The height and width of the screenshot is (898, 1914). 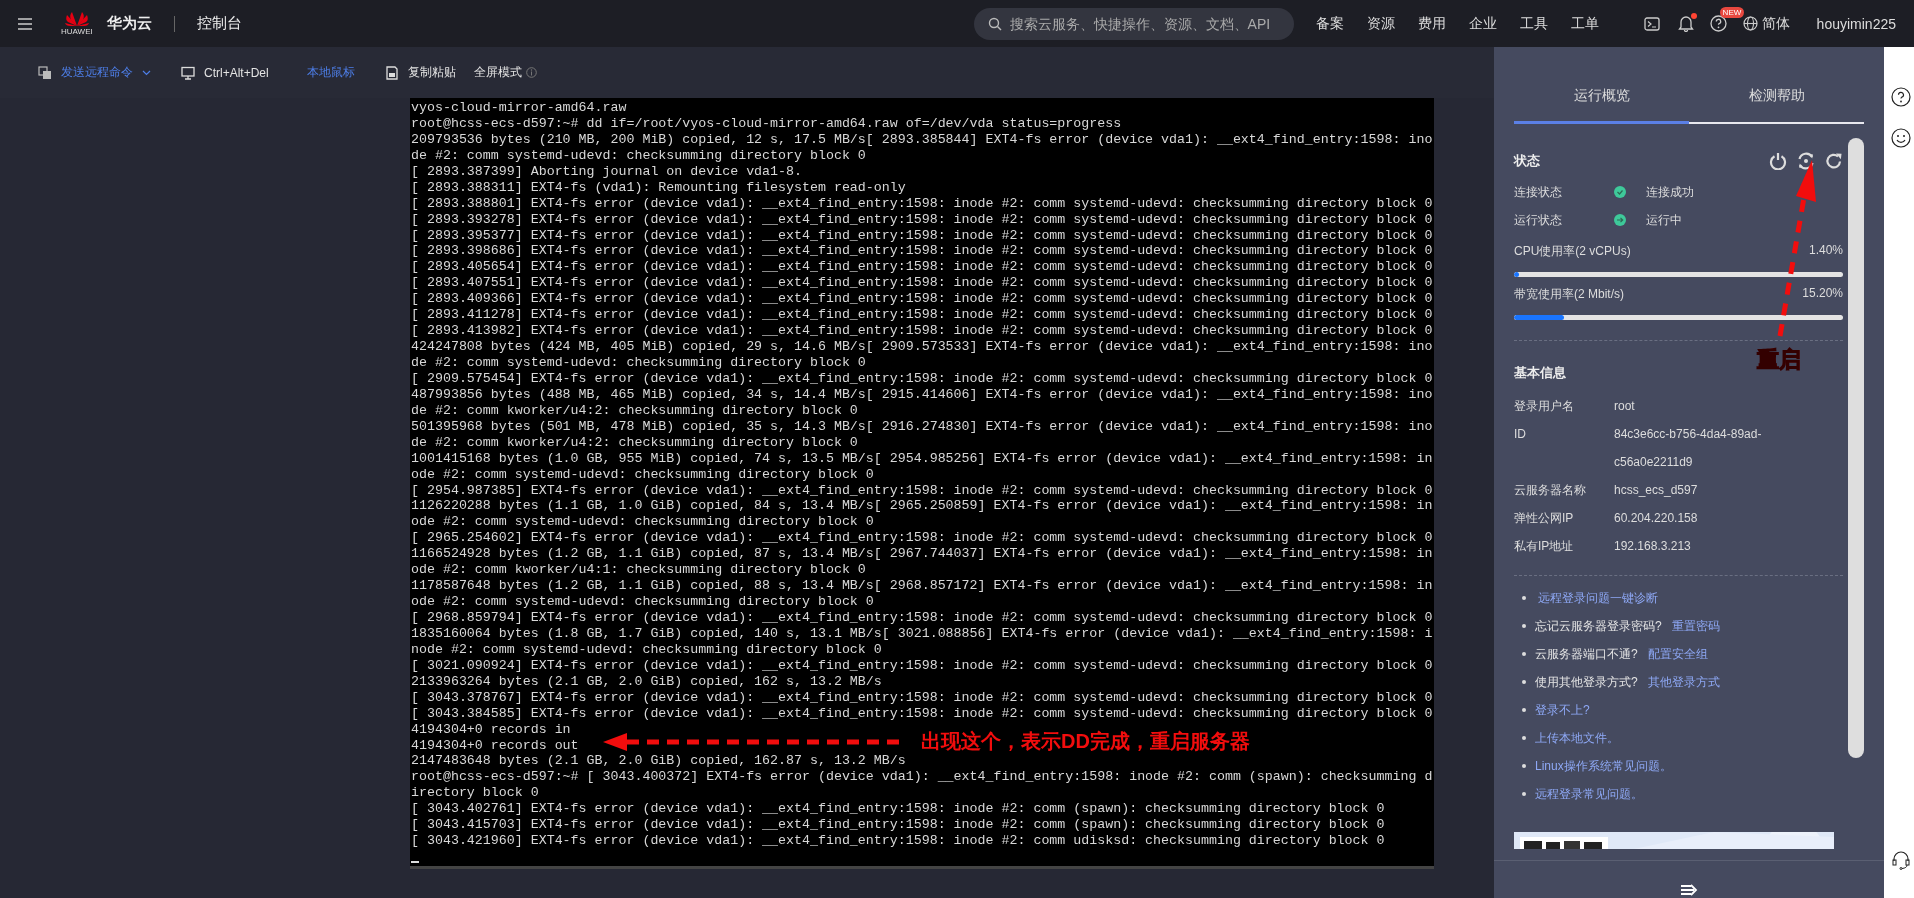 What do you see at coordinates (922, 139) in the screenshot?
I see `terminal-line: 209793536 bytes (210 MB, 200 MiB) copied, 12 s, 17.5 MB/s[ 2893.385844] EXT4-fs error (device vda1): __ext4_find_entry:1598: ino` at bounding box center [922, 139].